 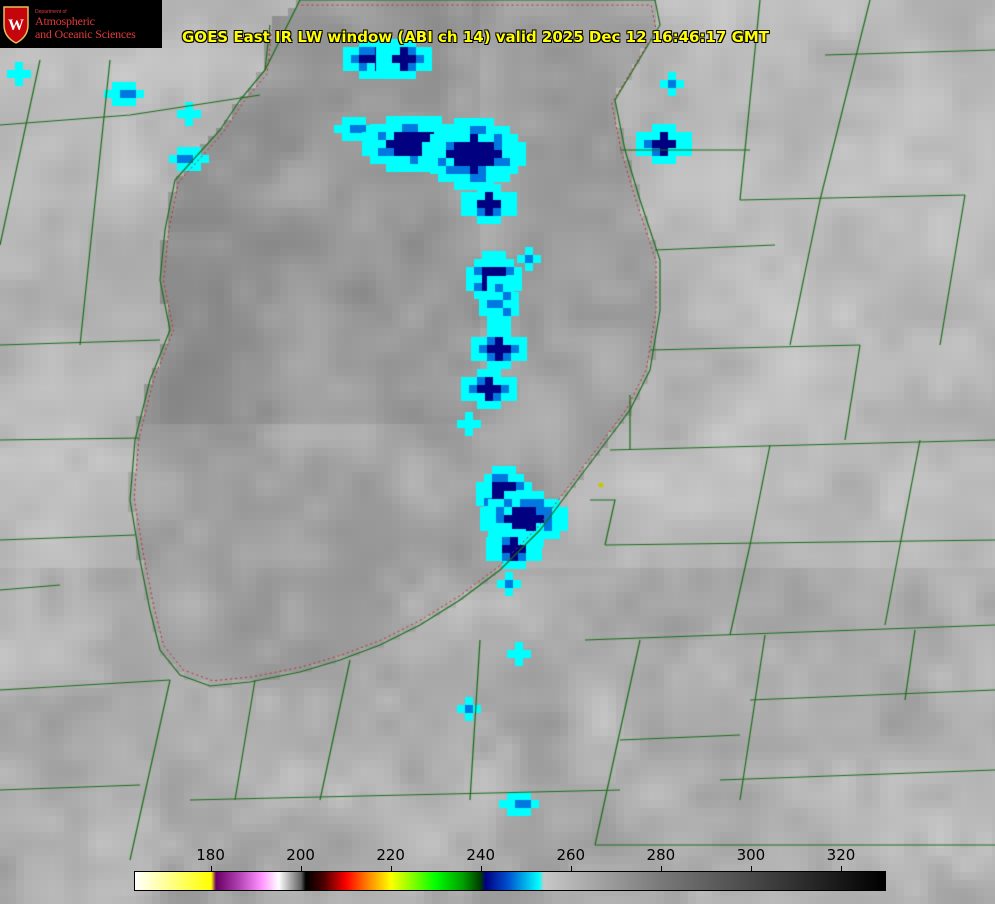 I want to click on temperature-colorbar, so click(x=510, y=881).